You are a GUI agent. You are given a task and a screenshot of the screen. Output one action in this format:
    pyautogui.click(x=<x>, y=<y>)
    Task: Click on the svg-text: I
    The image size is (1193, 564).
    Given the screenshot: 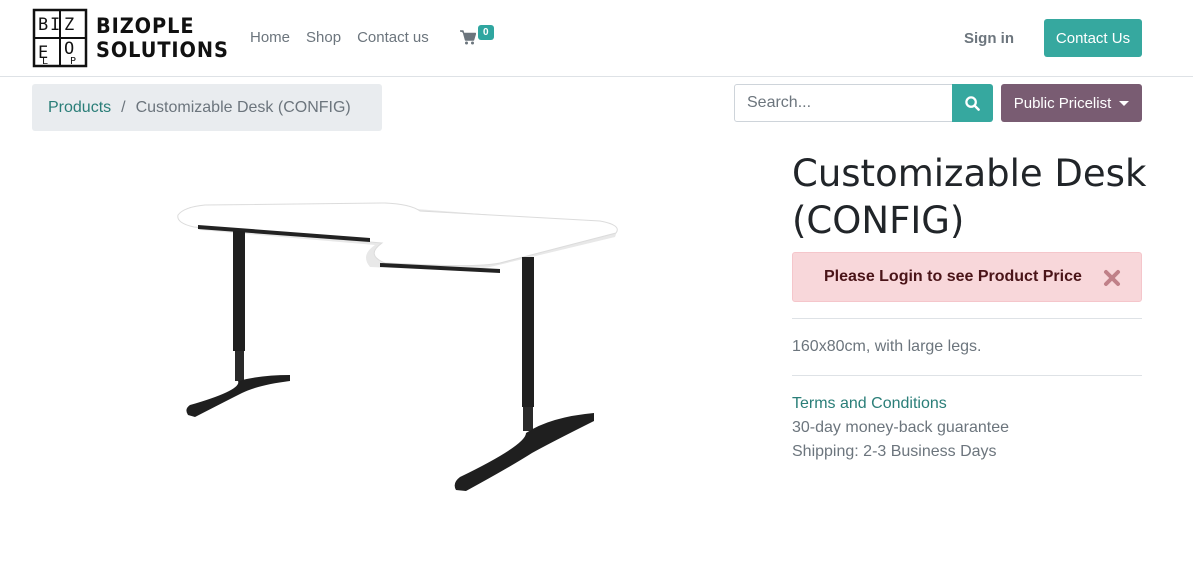 What is the action you would take?
    pyautogui.click(x=55, y=25)
    